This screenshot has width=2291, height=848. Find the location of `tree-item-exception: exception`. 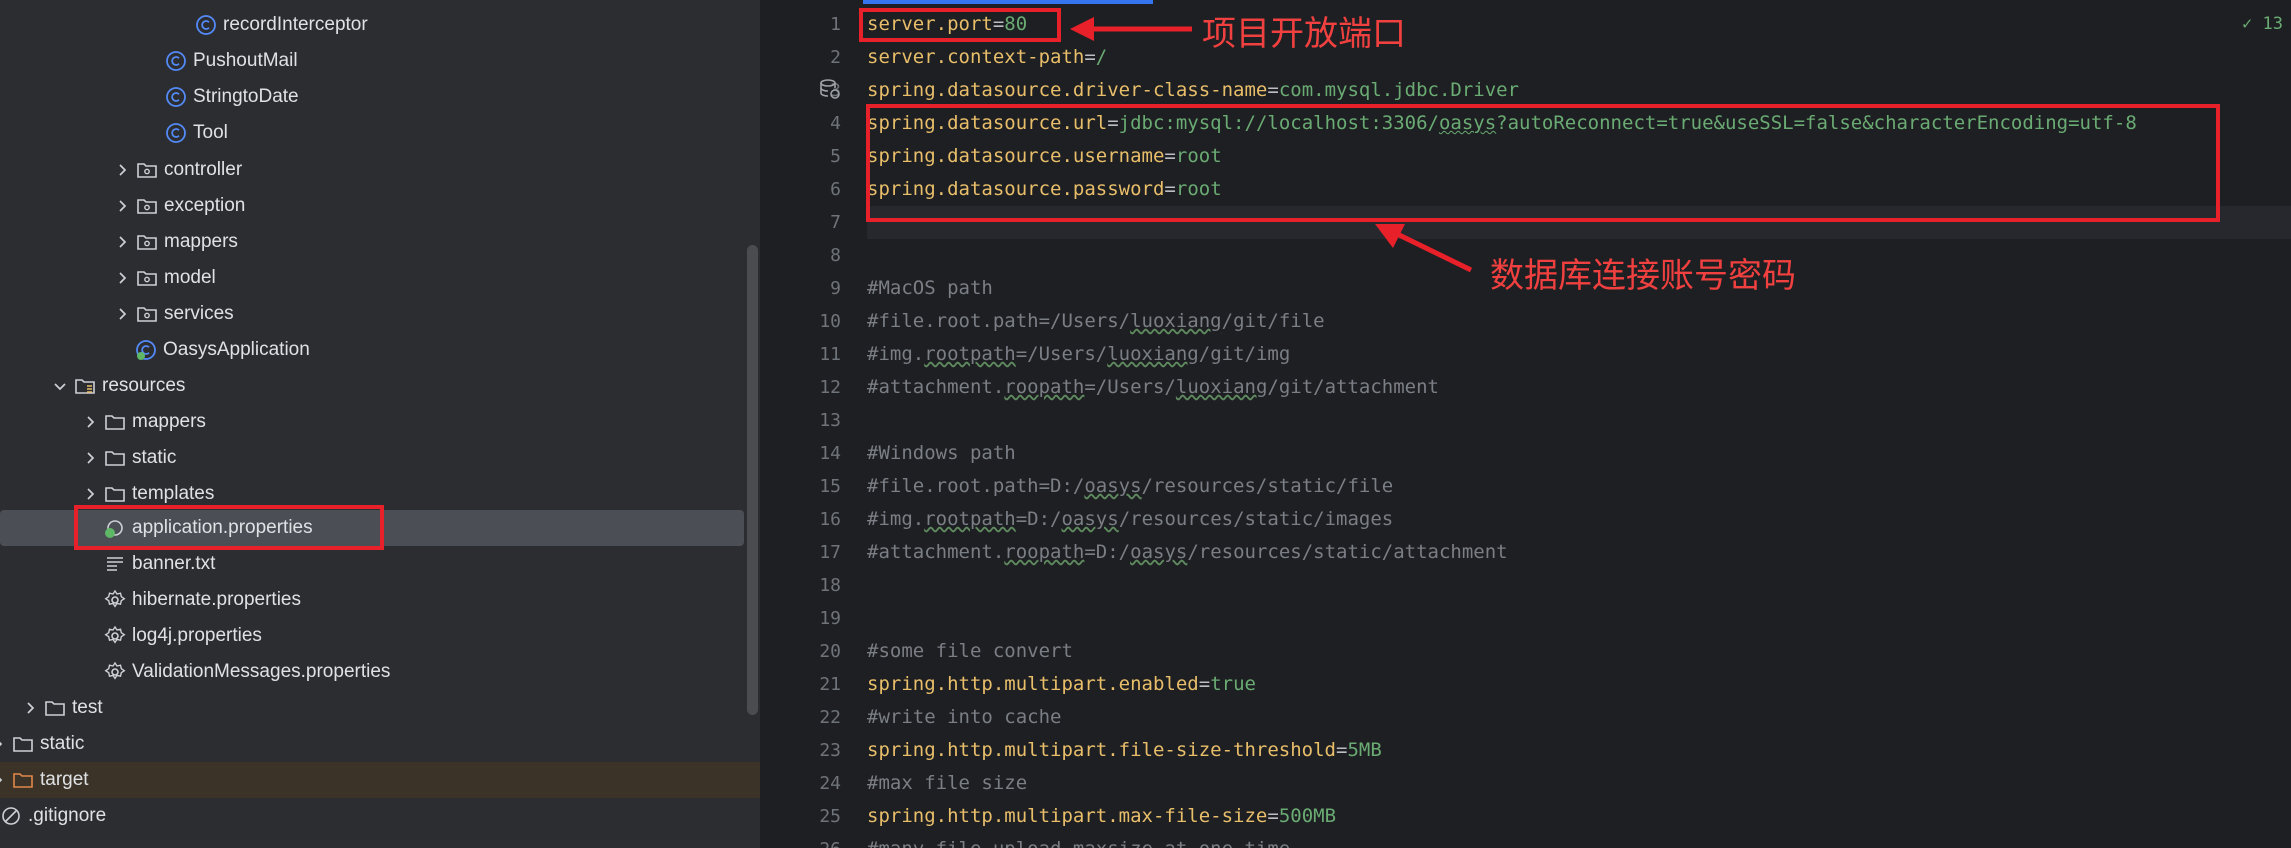

tree-item-exception: exception is located at coordinates (380, 206).